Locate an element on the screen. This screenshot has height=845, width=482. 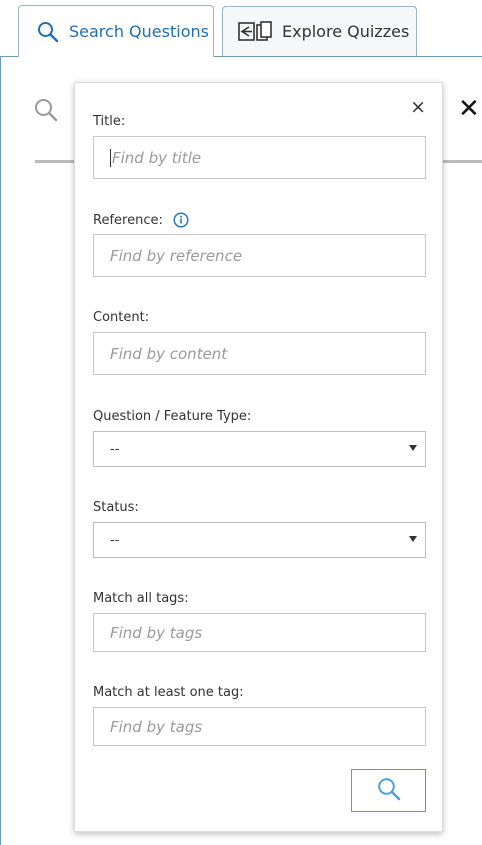
close-icon: ✕ is located at coordinates (469, 109).